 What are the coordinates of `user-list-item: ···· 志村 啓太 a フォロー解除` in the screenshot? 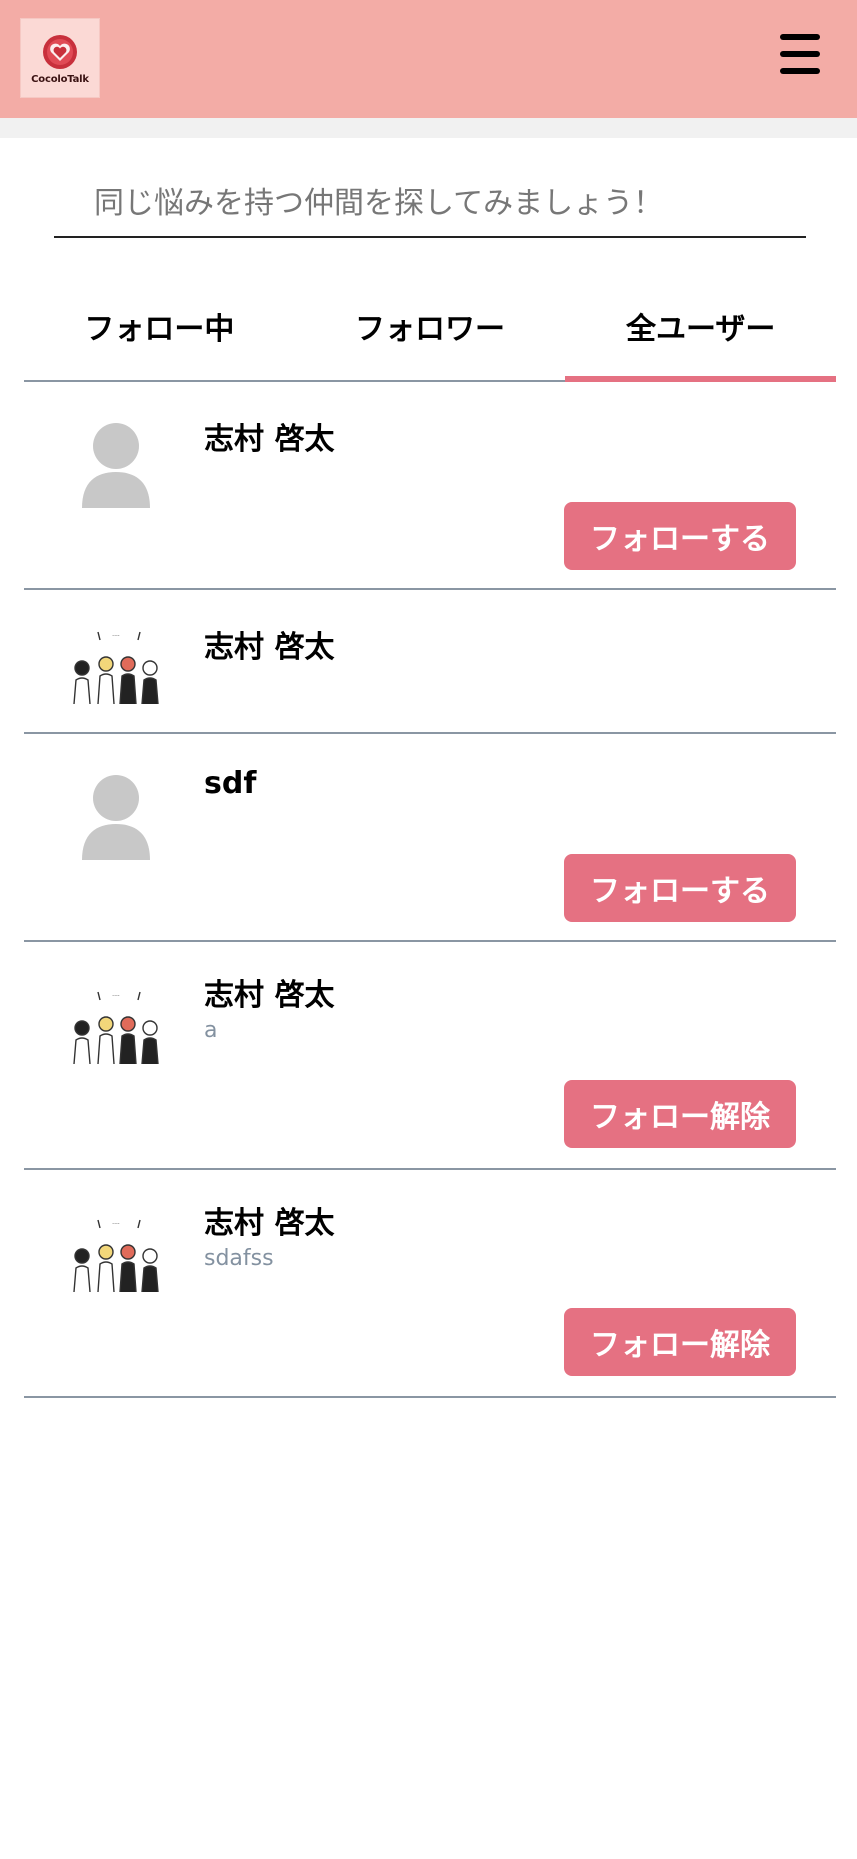 It's located at (430, 1057).